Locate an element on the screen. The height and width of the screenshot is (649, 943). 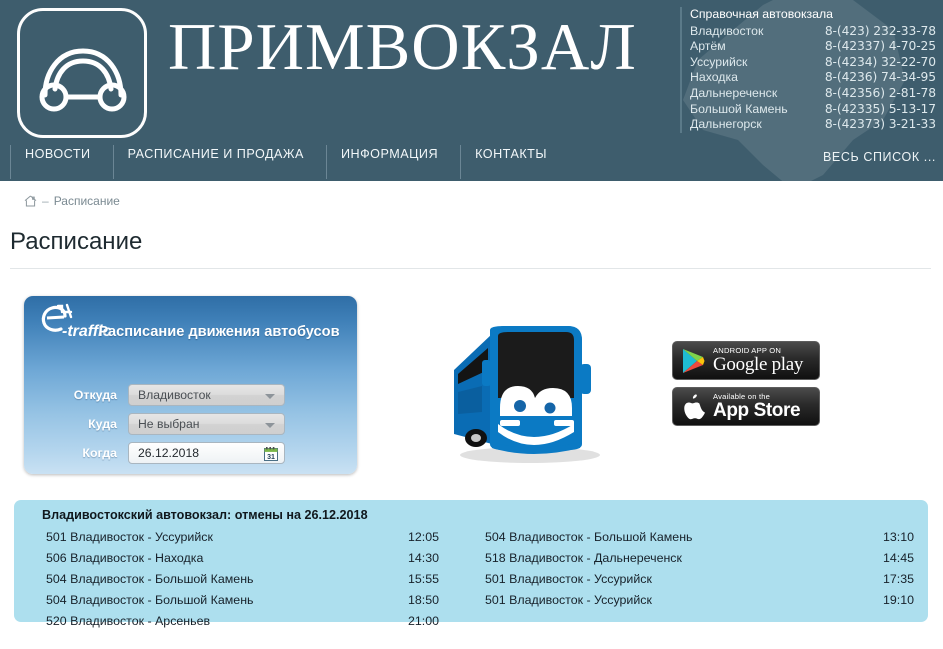
form-row-from: Откуда Владивосток is located at coordinates (154, 395).